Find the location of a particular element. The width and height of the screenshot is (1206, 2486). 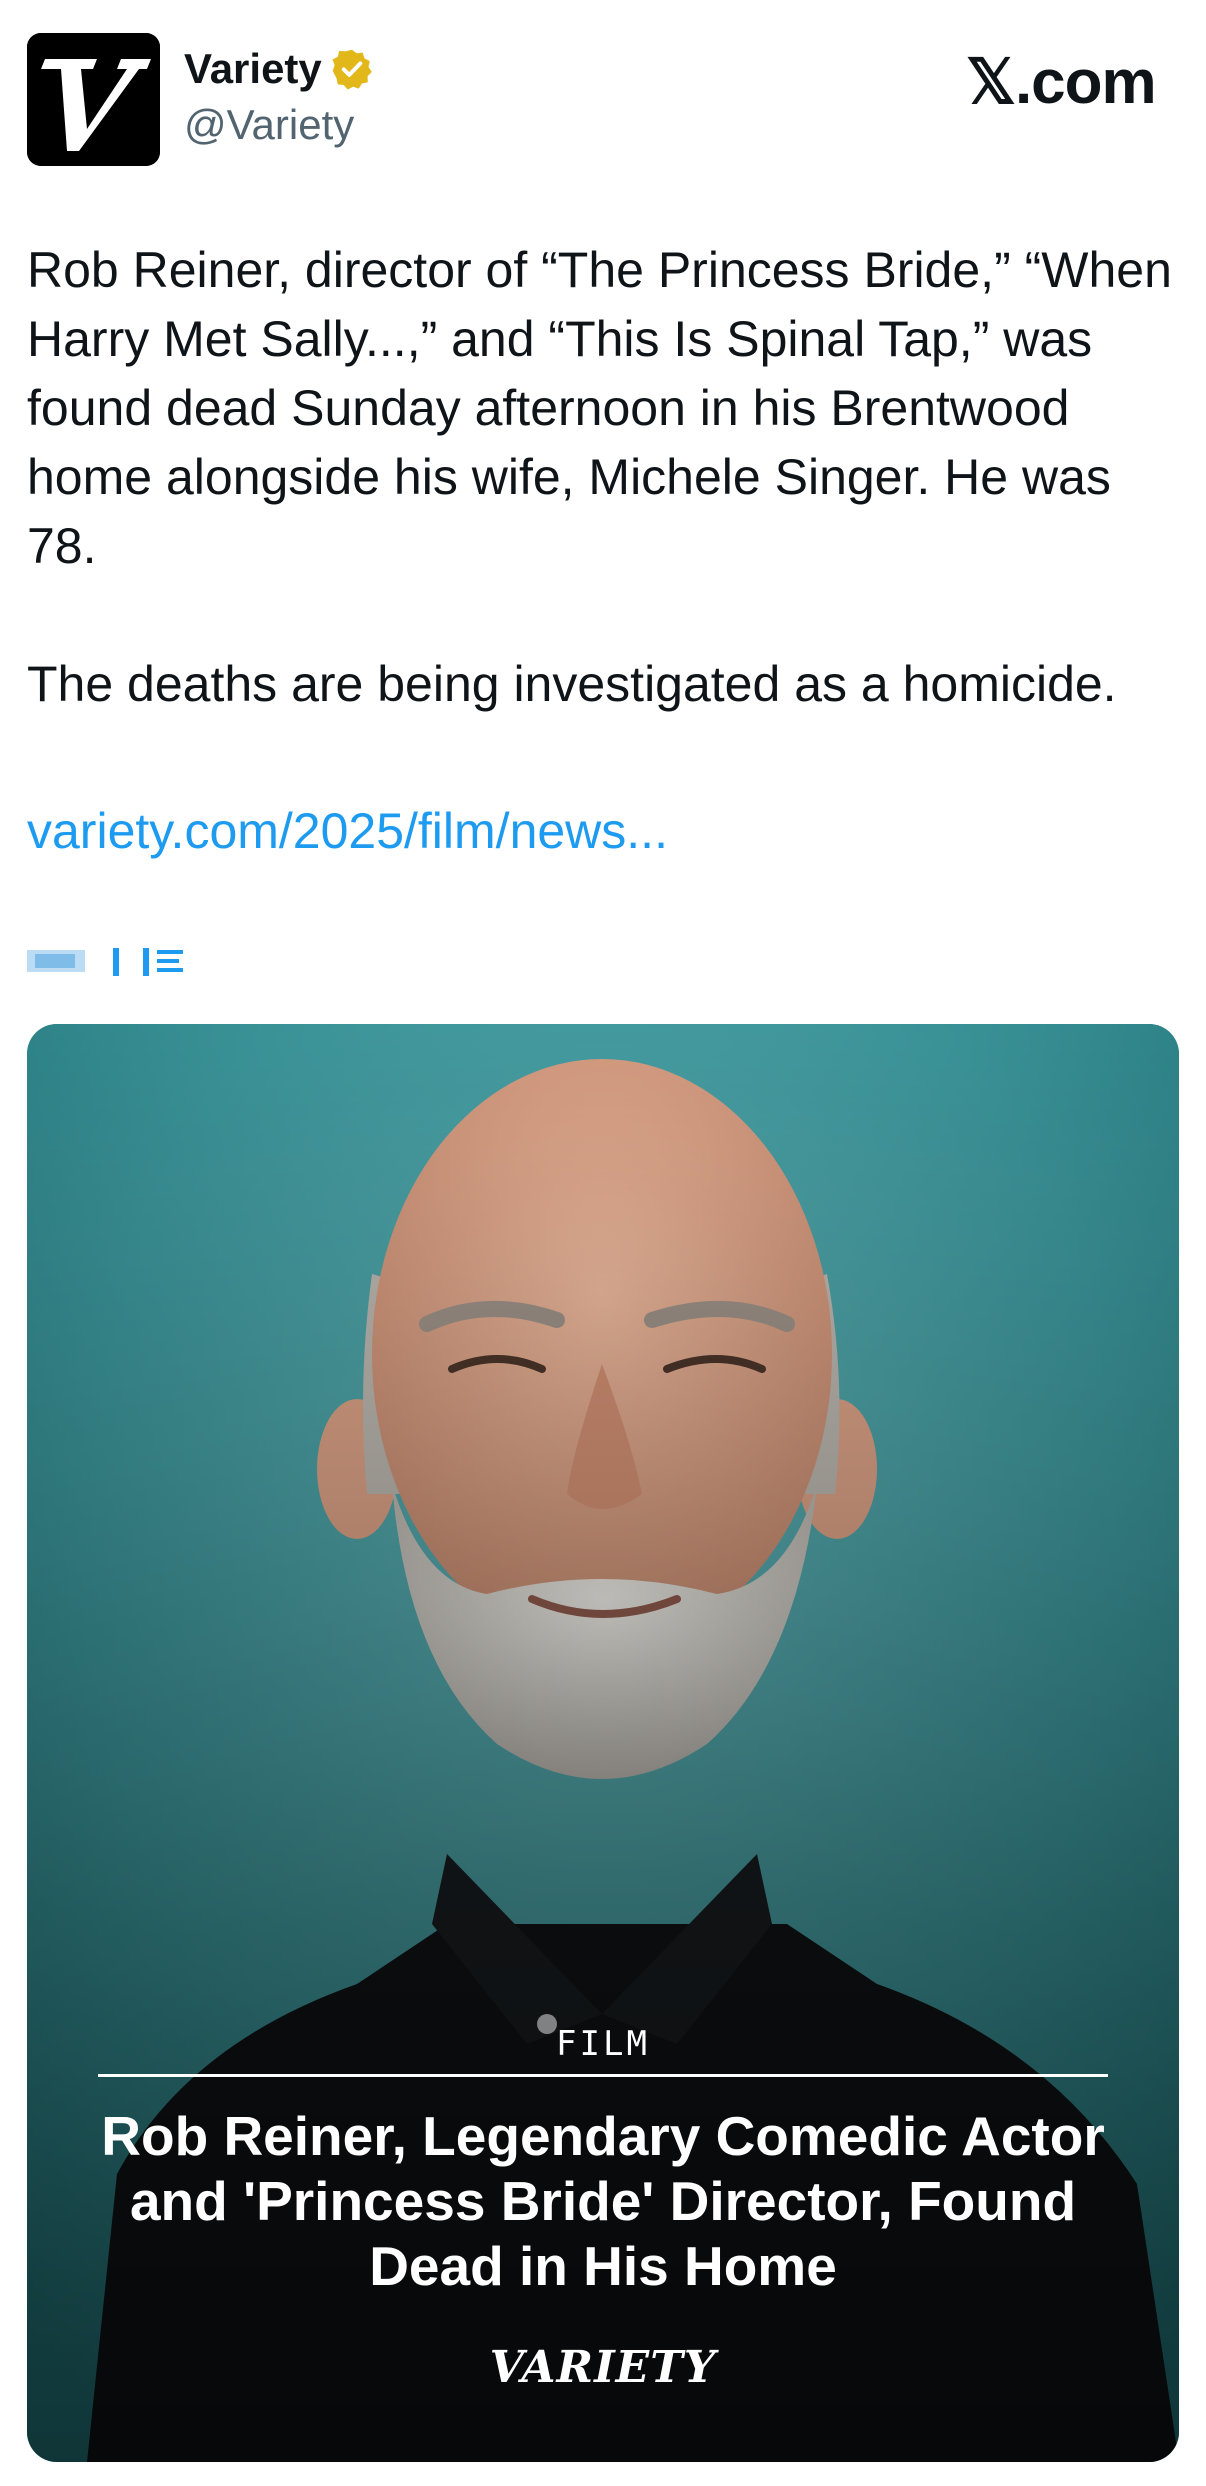

variety-wordmark-logo: VARIETY is located at coordinates (603, 2367).